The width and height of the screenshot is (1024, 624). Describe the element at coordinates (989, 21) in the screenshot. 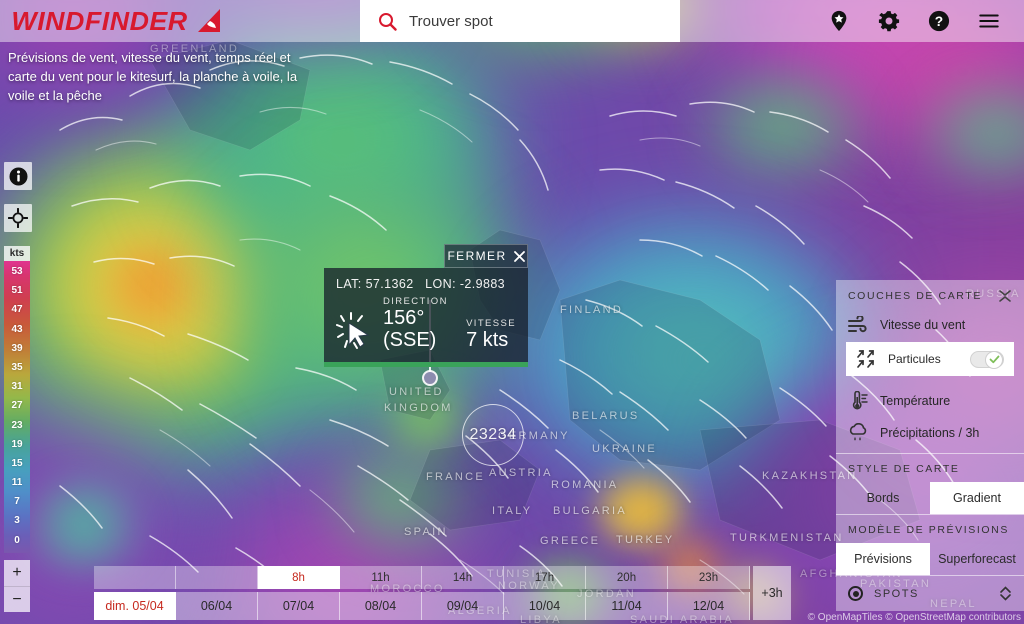

I see `hamburger-menu-icon` at that location.